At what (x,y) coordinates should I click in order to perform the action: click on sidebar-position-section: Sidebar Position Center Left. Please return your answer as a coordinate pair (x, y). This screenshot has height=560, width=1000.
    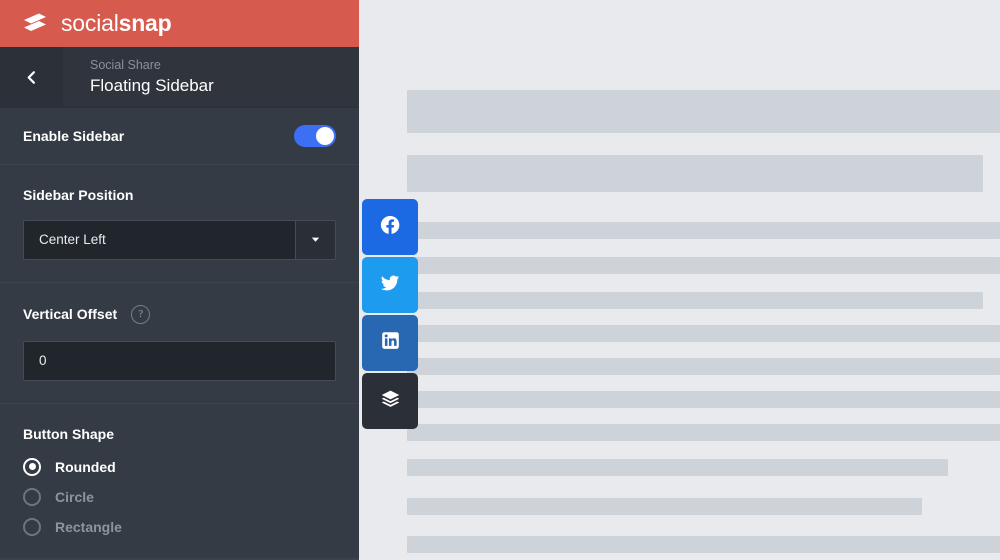
    Looking at the image, I should click on (179, 224).